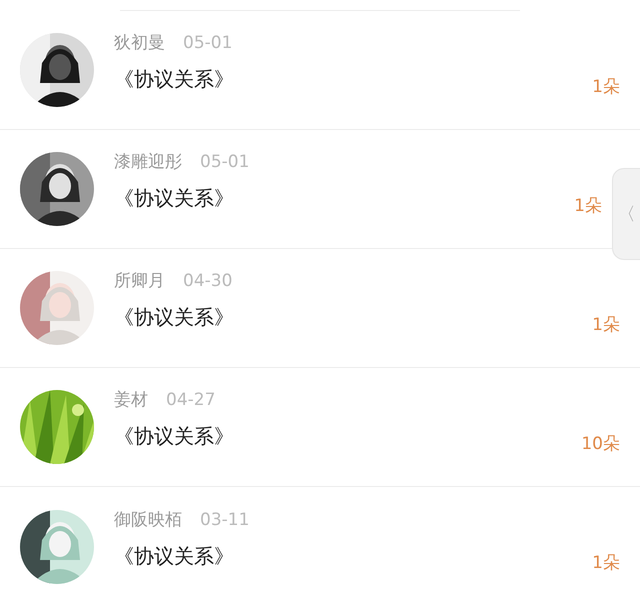 The width and height of the screenshot is (640, 611). I want to click on user-name: 漆雕迎彤, so click(148, 162).